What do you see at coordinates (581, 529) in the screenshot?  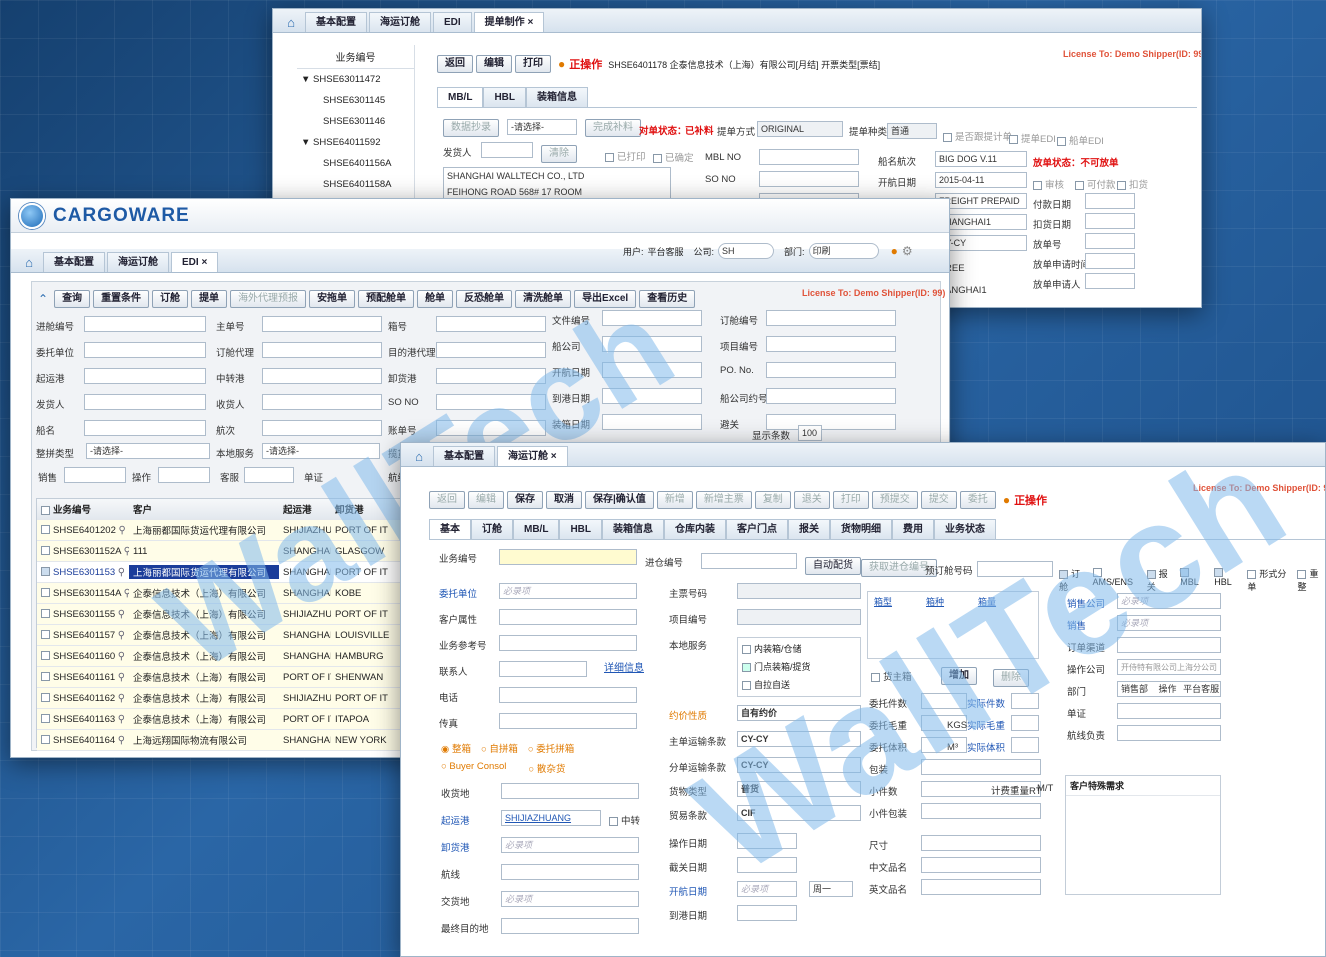 I see `booking-subtab: HBL` at bounding box center [581, 529].